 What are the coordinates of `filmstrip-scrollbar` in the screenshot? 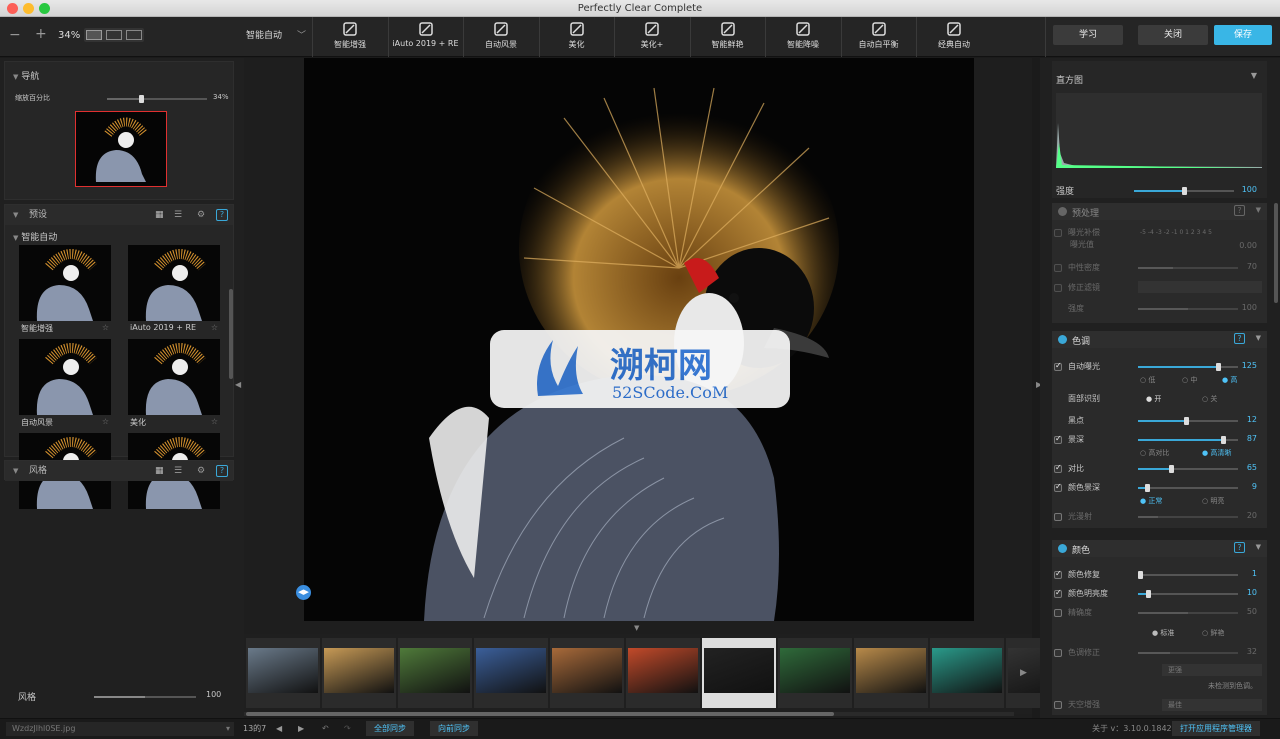 It's located at (629, 714).